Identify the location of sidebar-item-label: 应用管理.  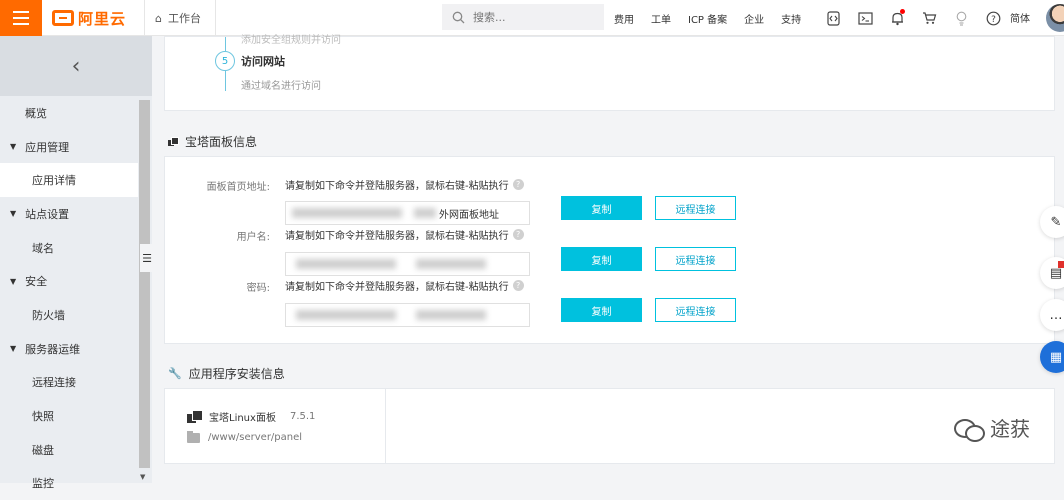
(47, 147).